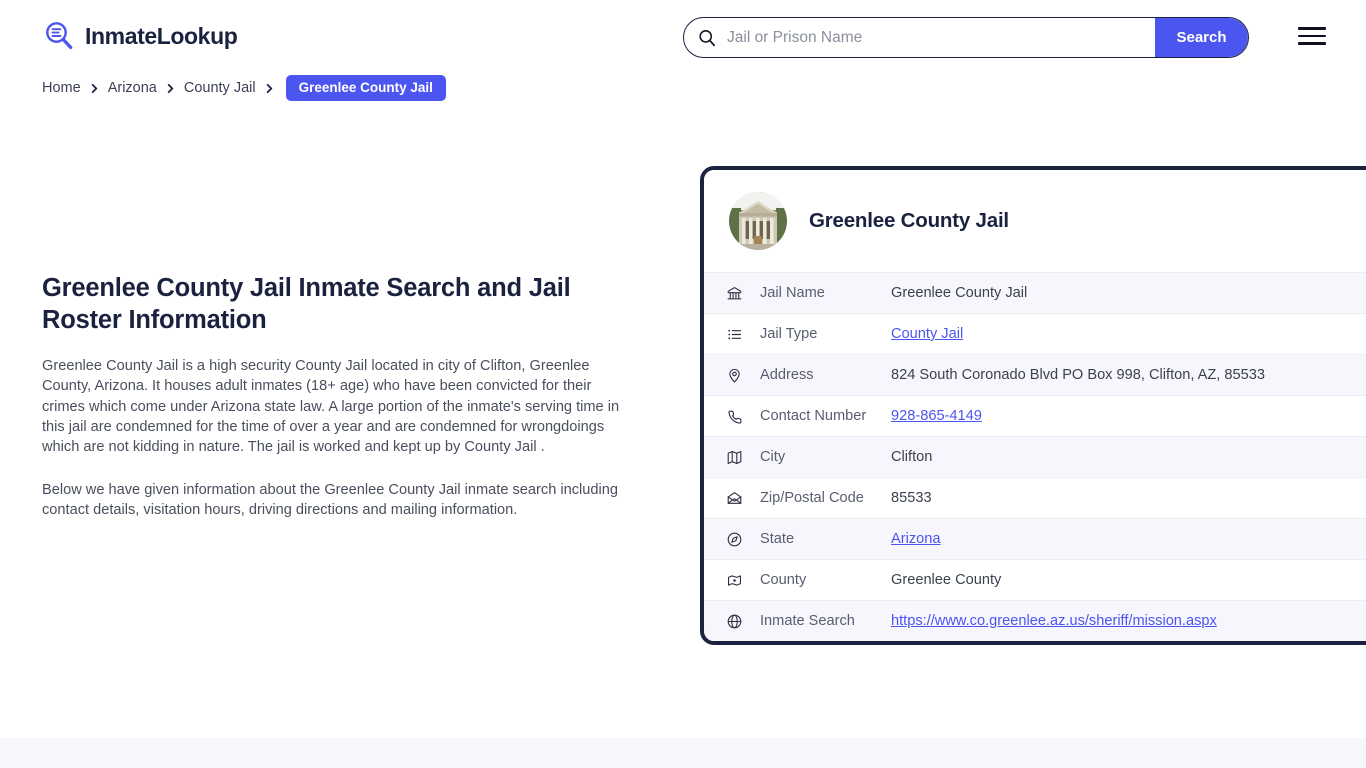  I want to click on row-value: 85533, so click(911, 498).